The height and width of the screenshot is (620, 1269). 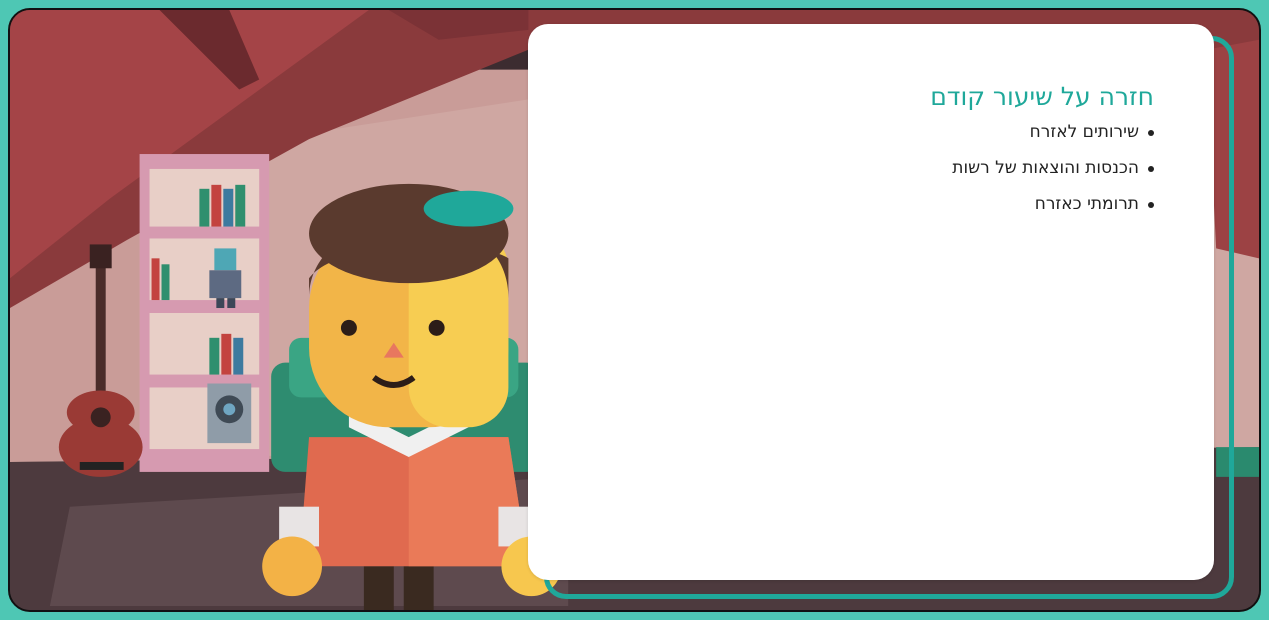 What do you see at coordinates (1086, 204) in the screenshot?
I see `bullet-text: תרומתי כאזרח` at bounding box center [1086, 204].